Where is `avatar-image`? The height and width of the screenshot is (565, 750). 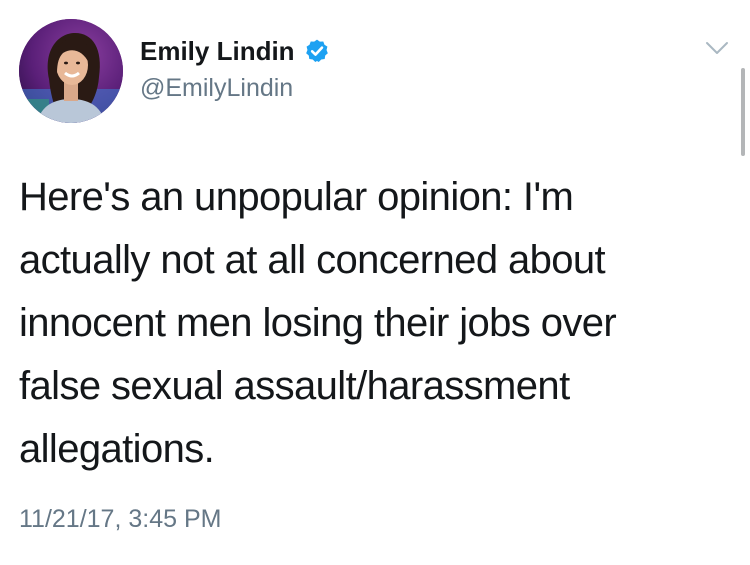
avatar-image is located at coordinates (71, 71).